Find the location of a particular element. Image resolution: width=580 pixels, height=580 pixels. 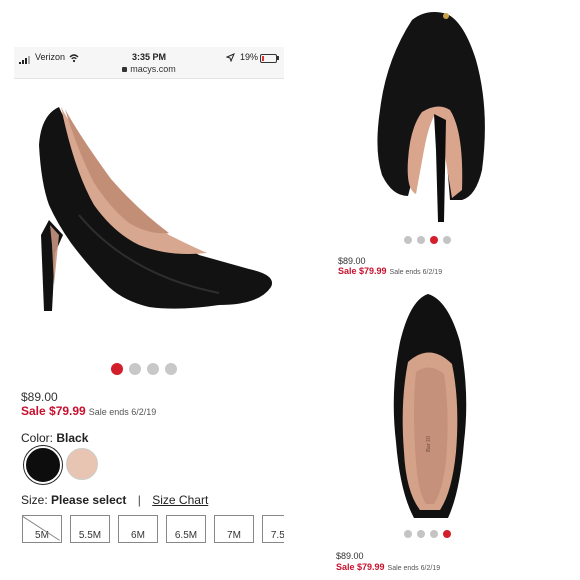

url-text: macys.com is located at coordinates (153, 69).